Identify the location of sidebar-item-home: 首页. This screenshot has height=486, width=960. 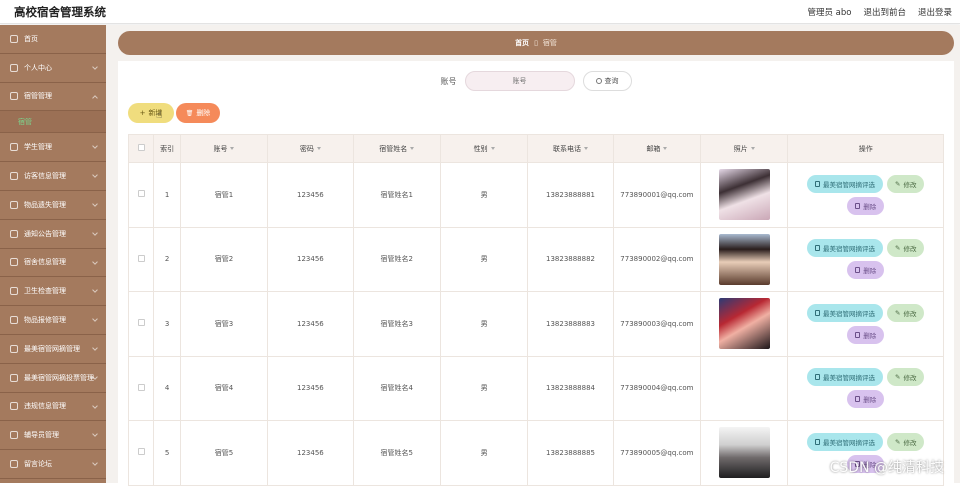
(53, 39).